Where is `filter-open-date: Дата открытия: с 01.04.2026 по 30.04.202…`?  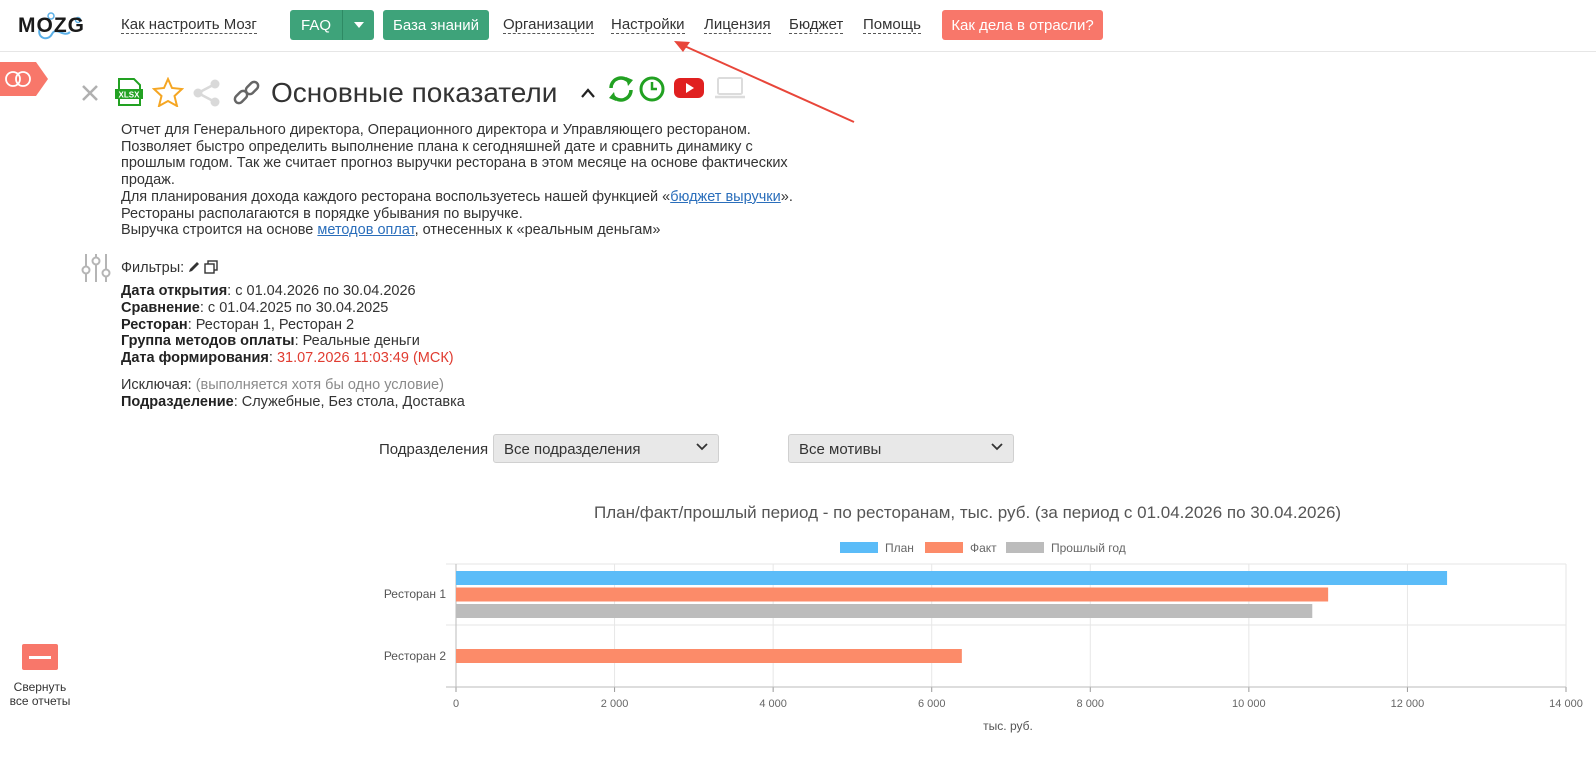
filter-open-date: Дата открытия: с 01.04.2026 по 30.04.202… is located at coordinates (268, 291).